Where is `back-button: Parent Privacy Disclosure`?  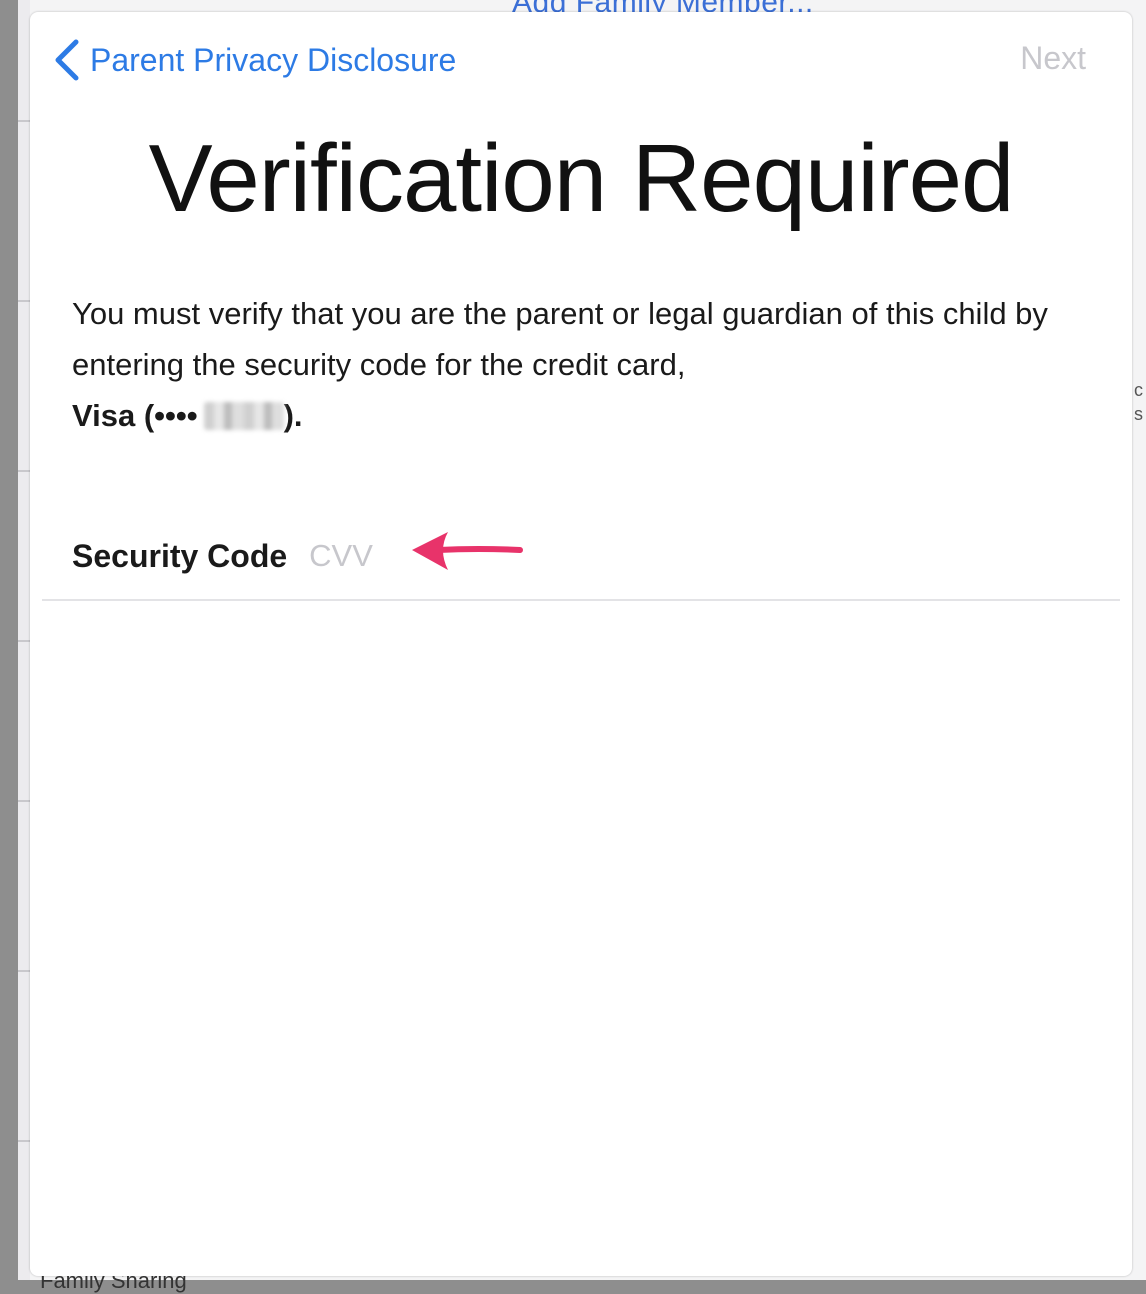 back-button: Parent Privacy Disclosure is located at coordinates (254, 60).